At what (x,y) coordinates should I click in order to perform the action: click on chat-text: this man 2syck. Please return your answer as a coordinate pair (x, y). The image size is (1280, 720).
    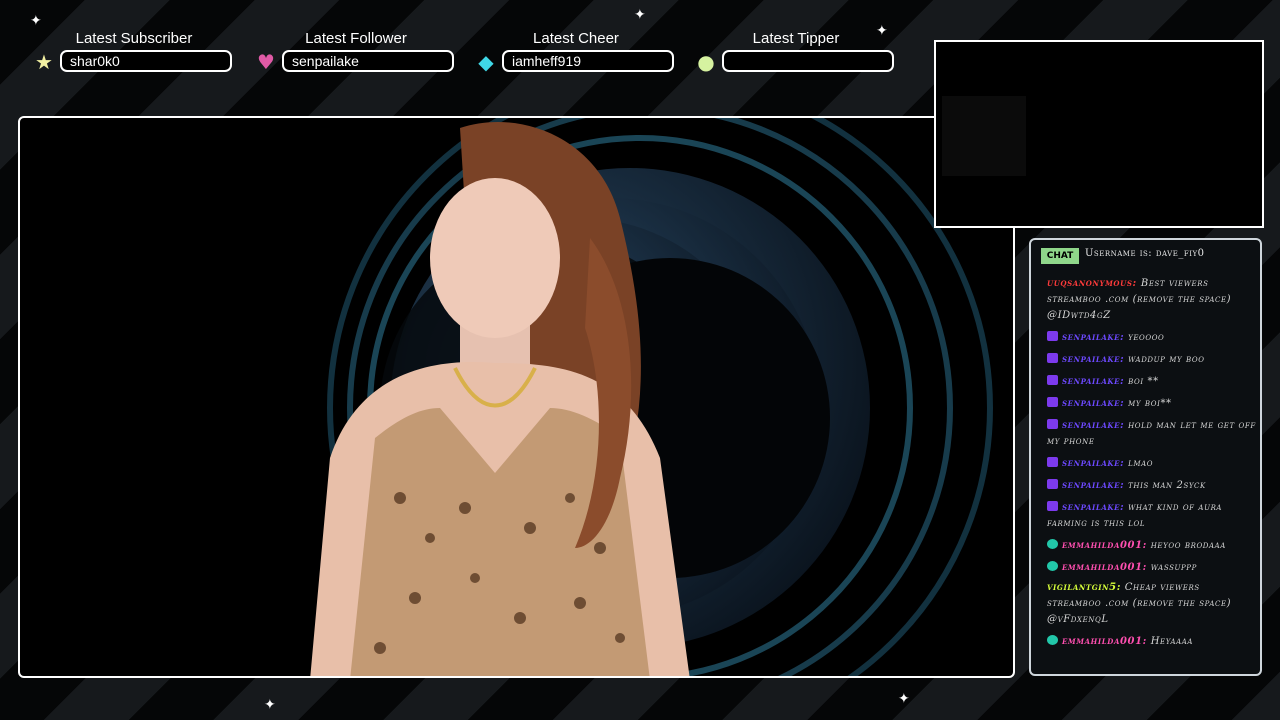
    Looking at the image, I should click on (1165, 485).